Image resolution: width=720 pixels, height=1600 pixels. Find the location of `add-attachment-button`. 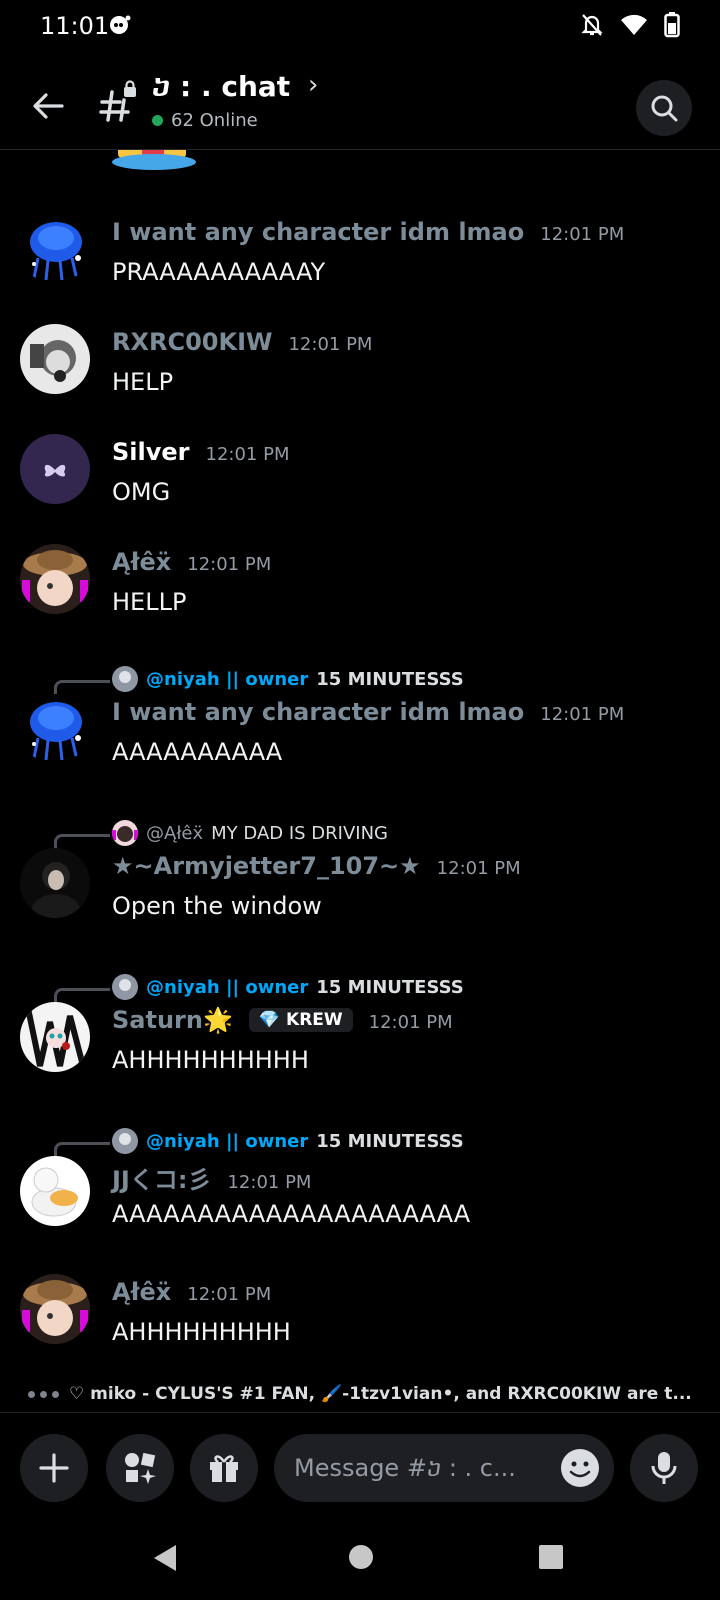

add-attachment-button is located at coordinates (54, 1468).